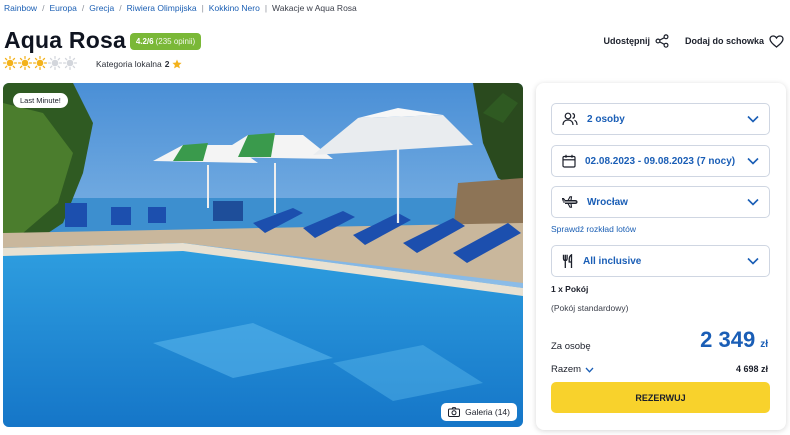 The width and height of the screenshot is (790, 435). I want to click on sun-rating, so click(40, 63).